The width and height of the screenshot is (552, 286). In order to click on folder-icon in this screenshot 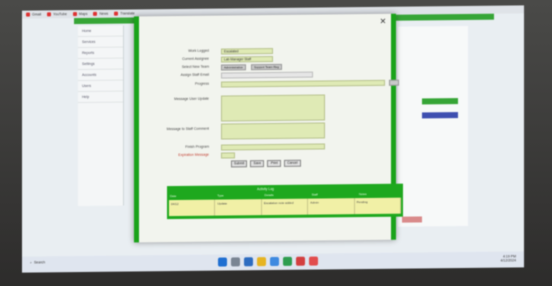, I will do `click(261, 262)`.